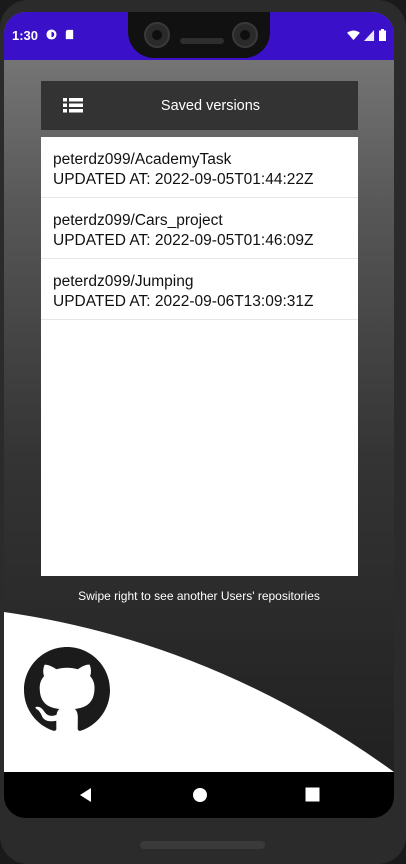  I want to click on camera-notch, so click(199, 35).